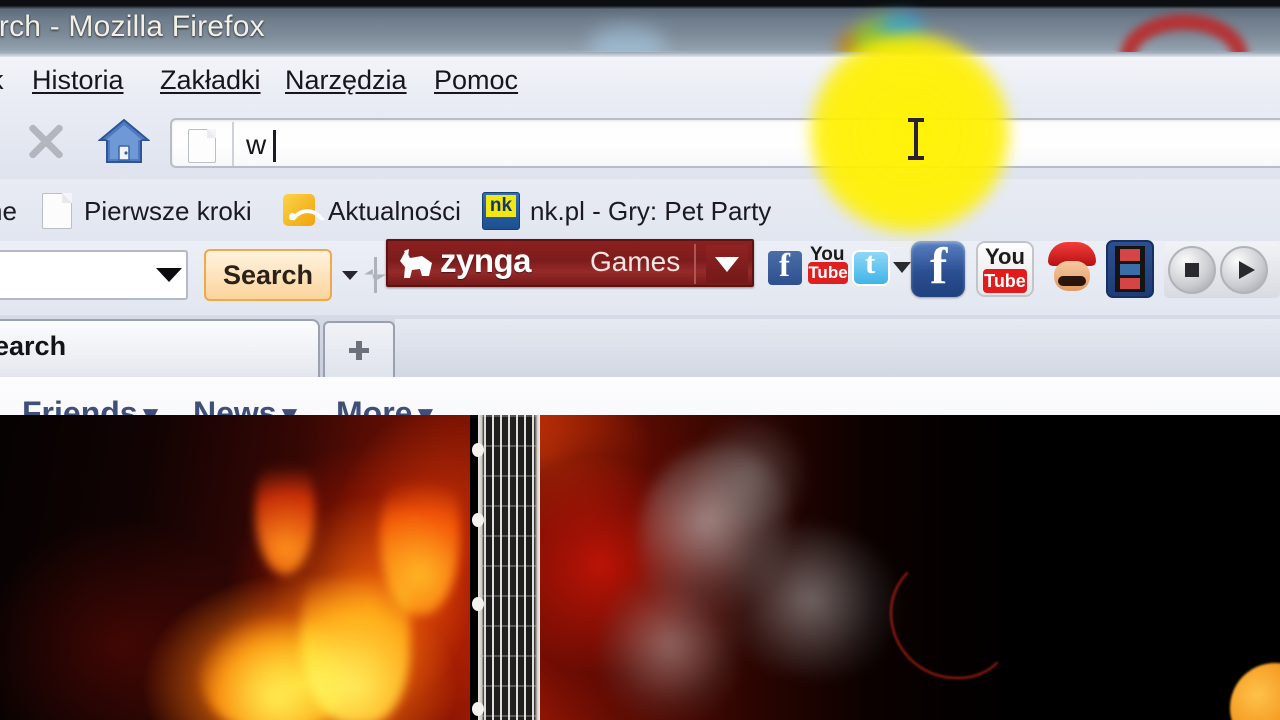 The image size is (1280, 720). I want to click on facebook-small-icon, so click(785, 266).